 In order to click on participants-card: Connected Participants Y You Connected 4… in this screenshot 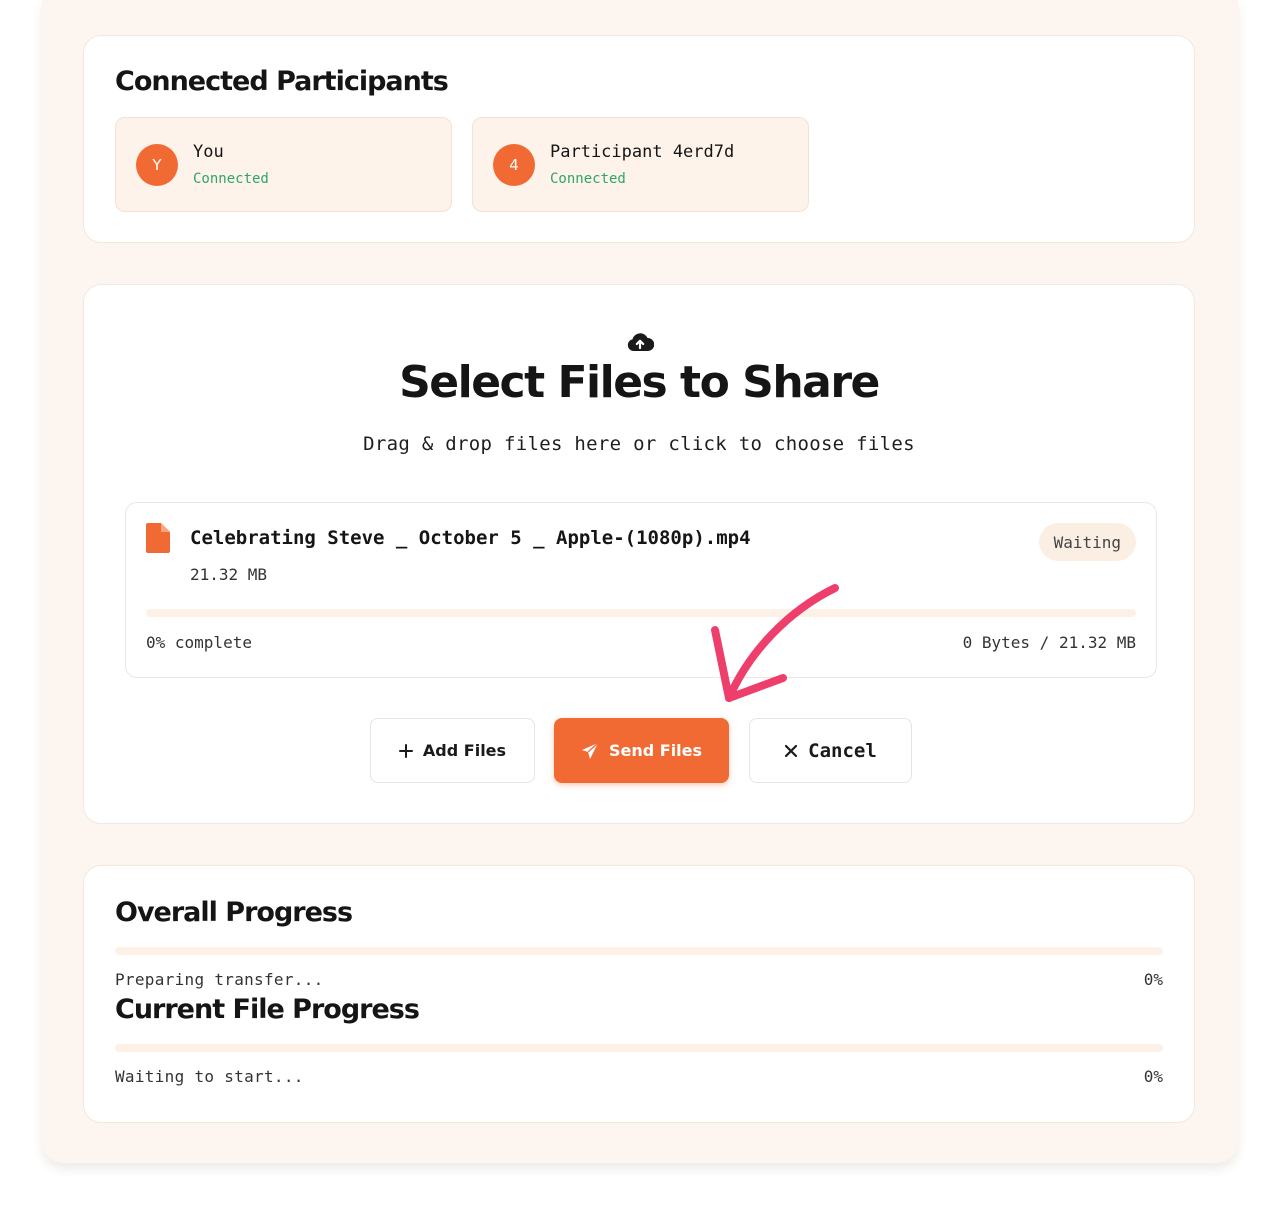, I will do `click(639, 139)`.